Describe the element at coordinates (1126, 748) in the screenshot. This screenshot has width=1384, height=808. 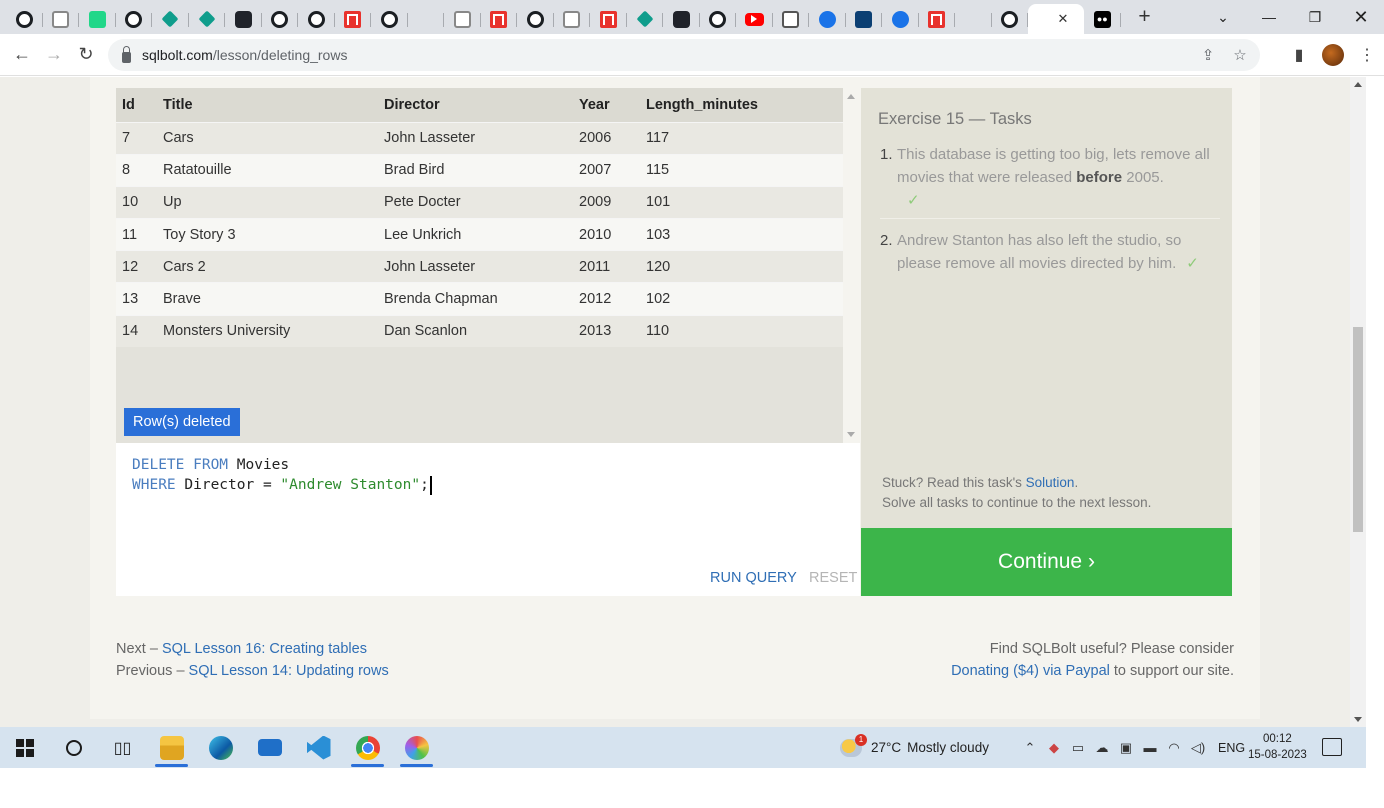
I see `meet-icon: ▣` at that location.